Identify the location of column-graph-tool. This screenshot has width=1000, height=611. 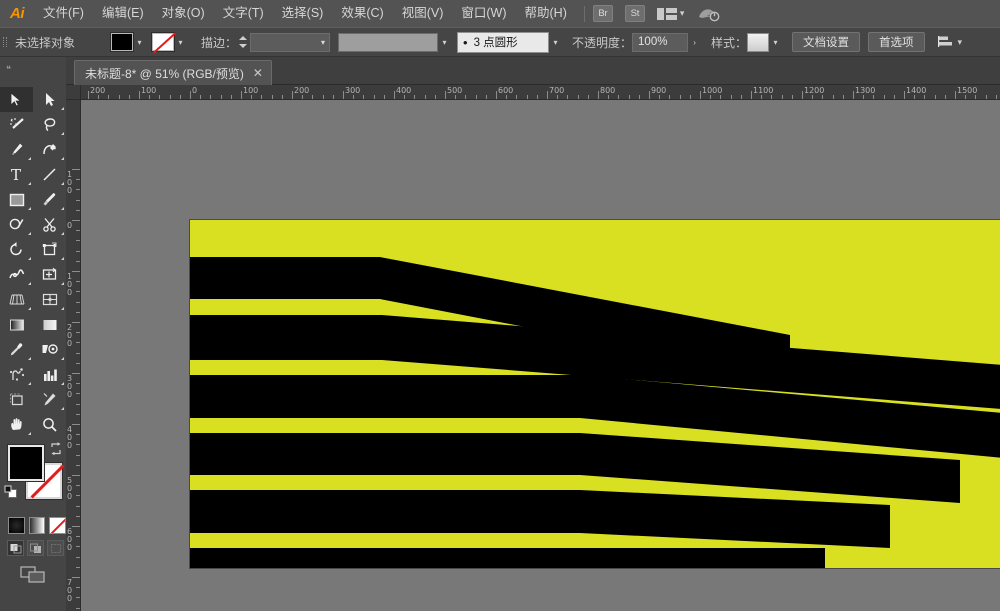
(49, 374).